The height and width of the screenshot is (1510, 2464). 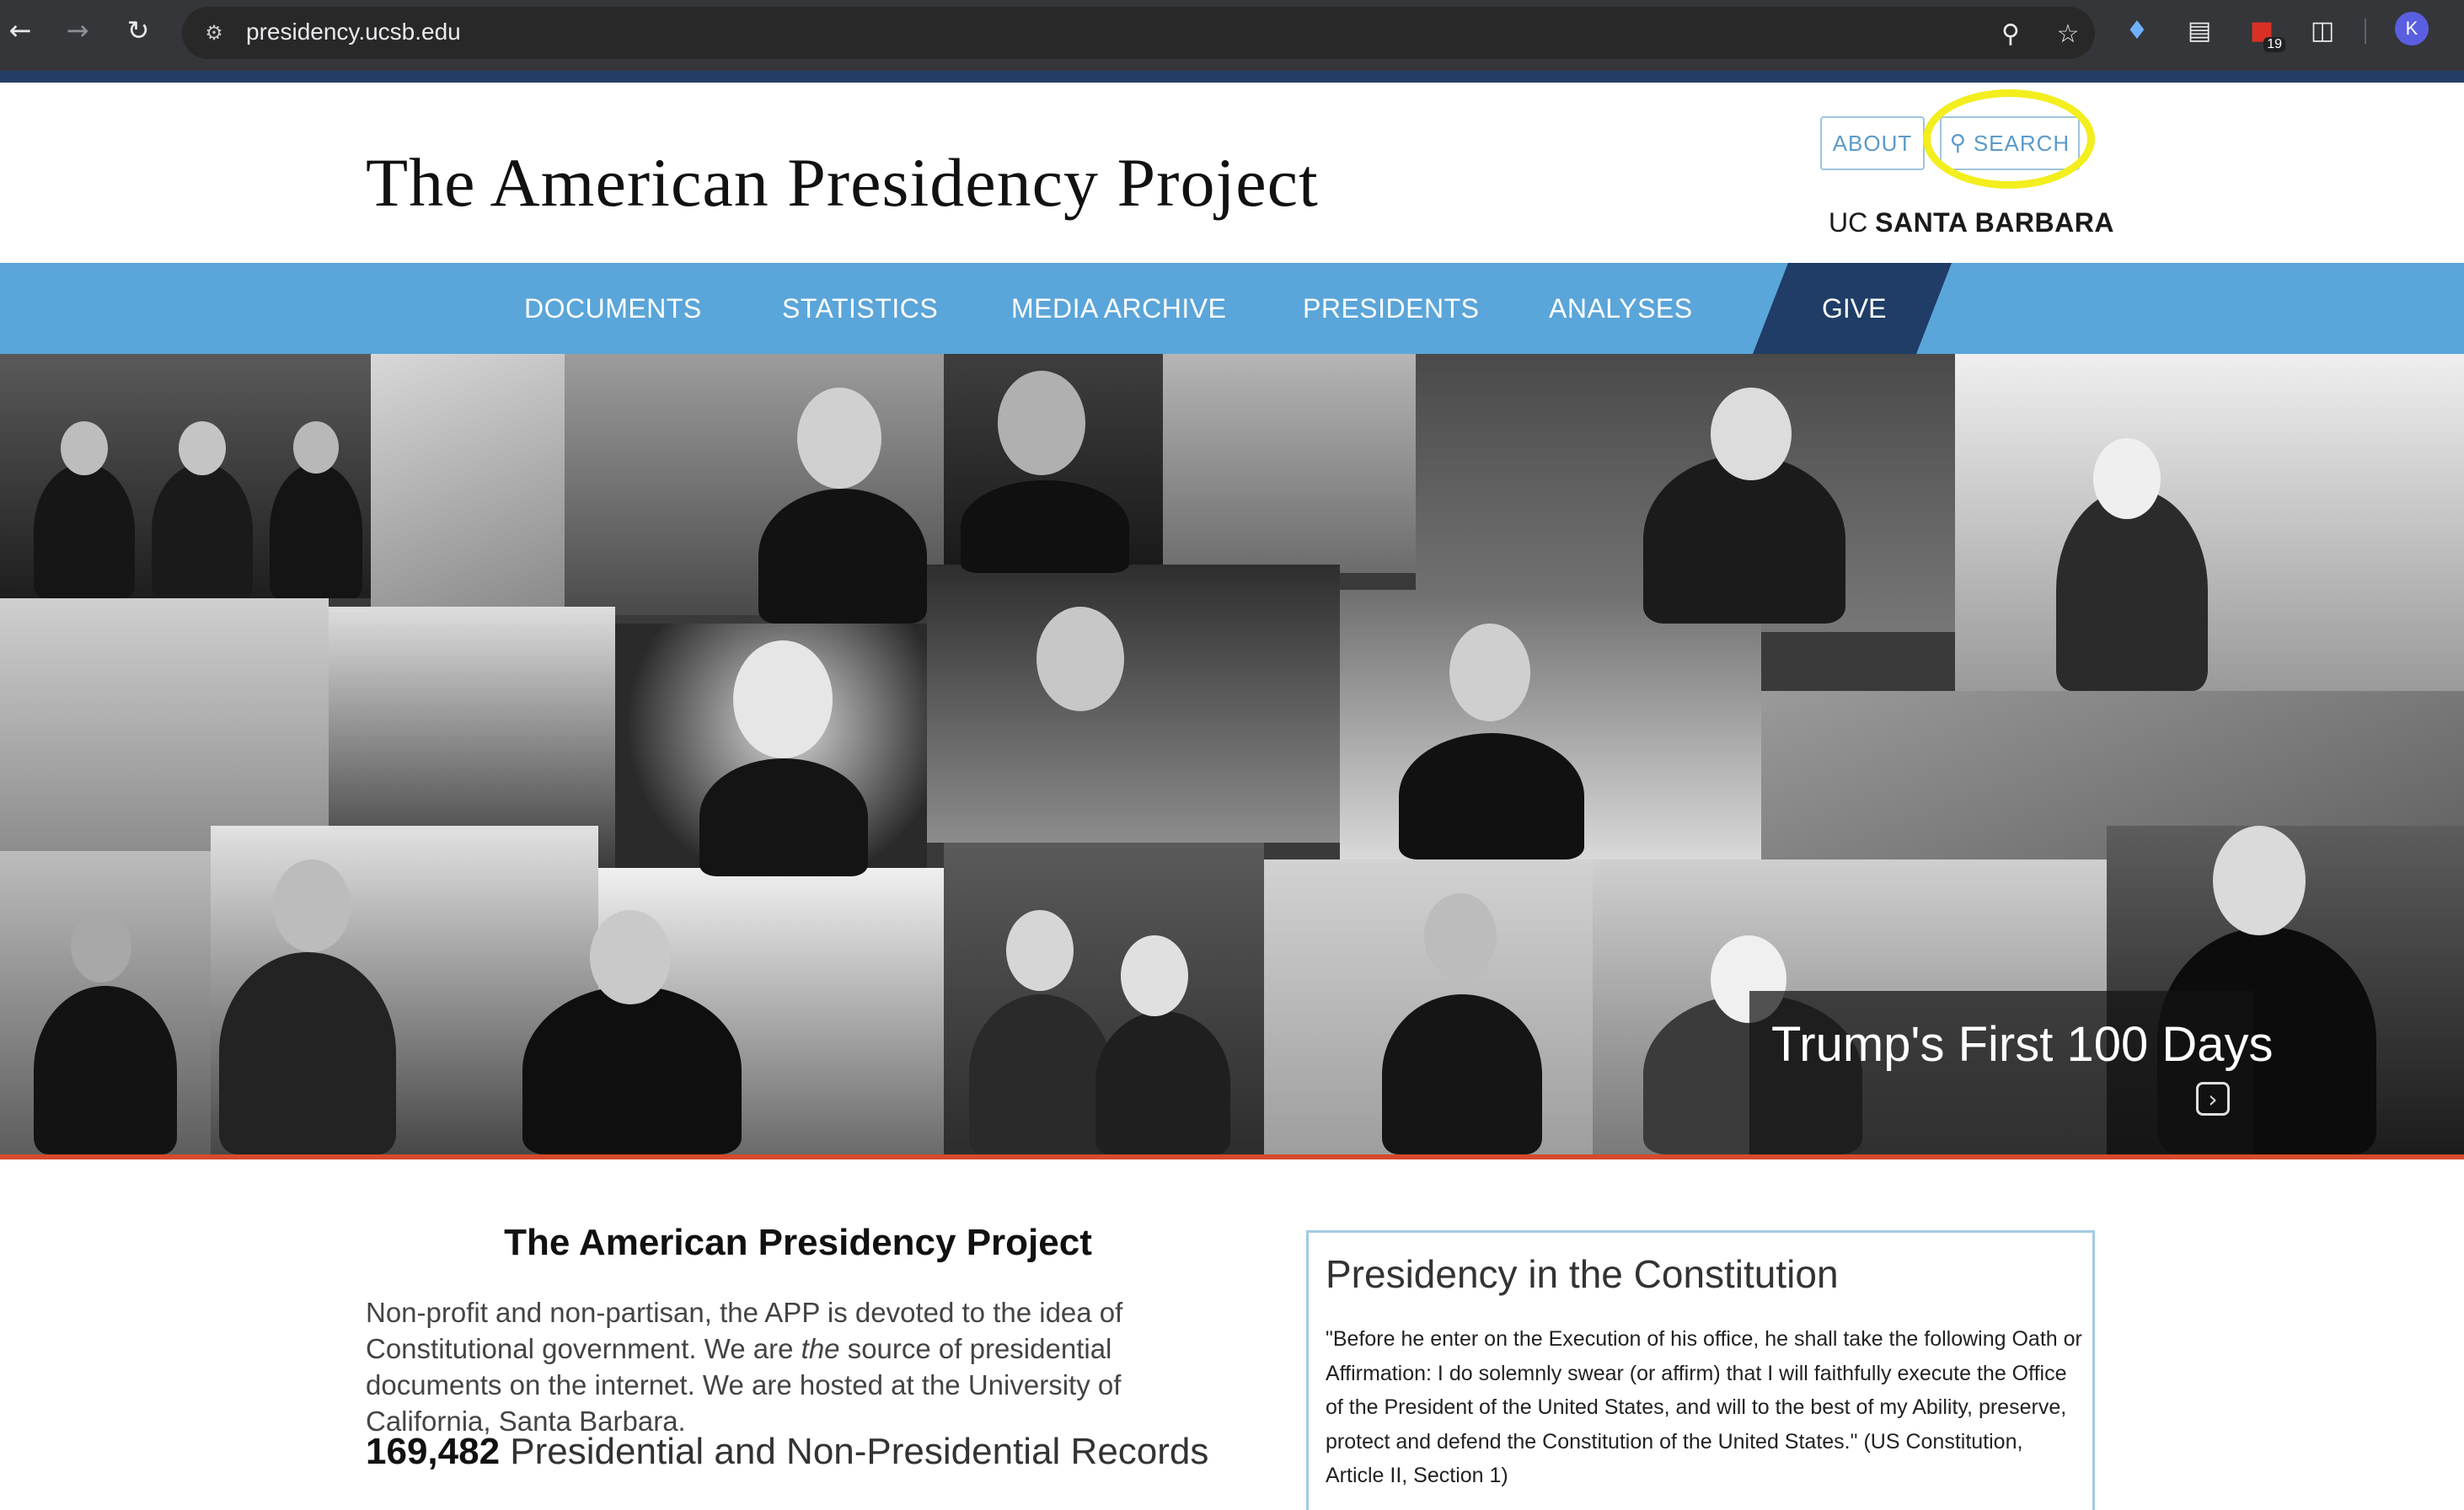 What do you see at coordinates (2323, 30) in the screenshot?
I see `puzzle-extensions-icon: ◫` at bounding box center [2323, 30].